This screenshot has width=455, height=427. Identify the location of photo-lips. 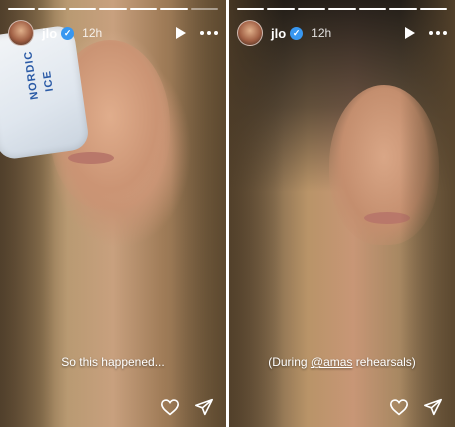
(91, 158).